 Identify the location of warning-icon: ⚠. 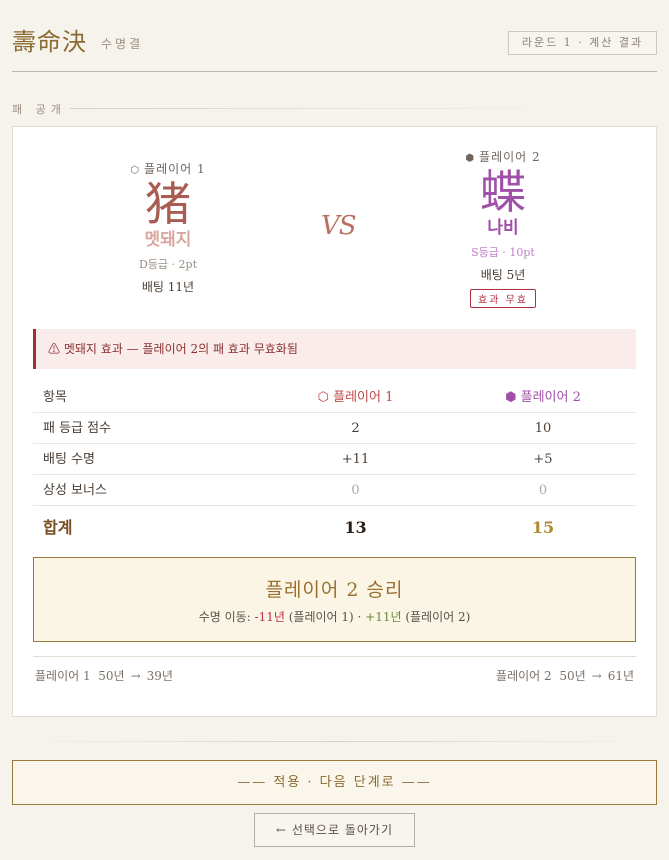
(54, 349).